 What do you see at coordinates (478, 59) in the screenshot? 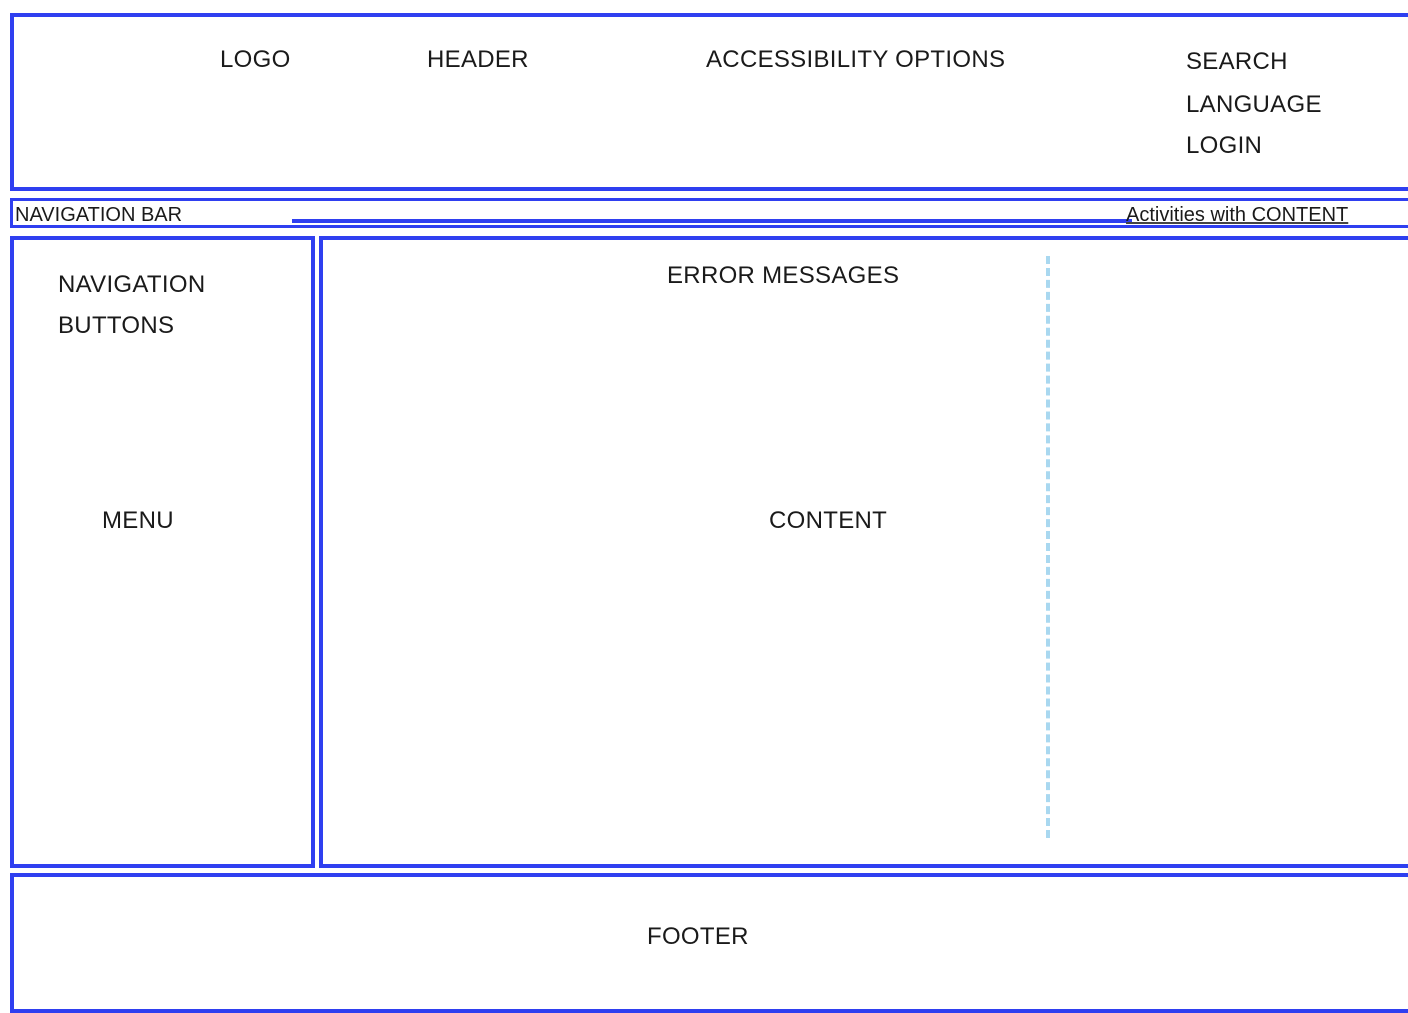
I see `header-title: HEADER` at bounding box center [478, 59].